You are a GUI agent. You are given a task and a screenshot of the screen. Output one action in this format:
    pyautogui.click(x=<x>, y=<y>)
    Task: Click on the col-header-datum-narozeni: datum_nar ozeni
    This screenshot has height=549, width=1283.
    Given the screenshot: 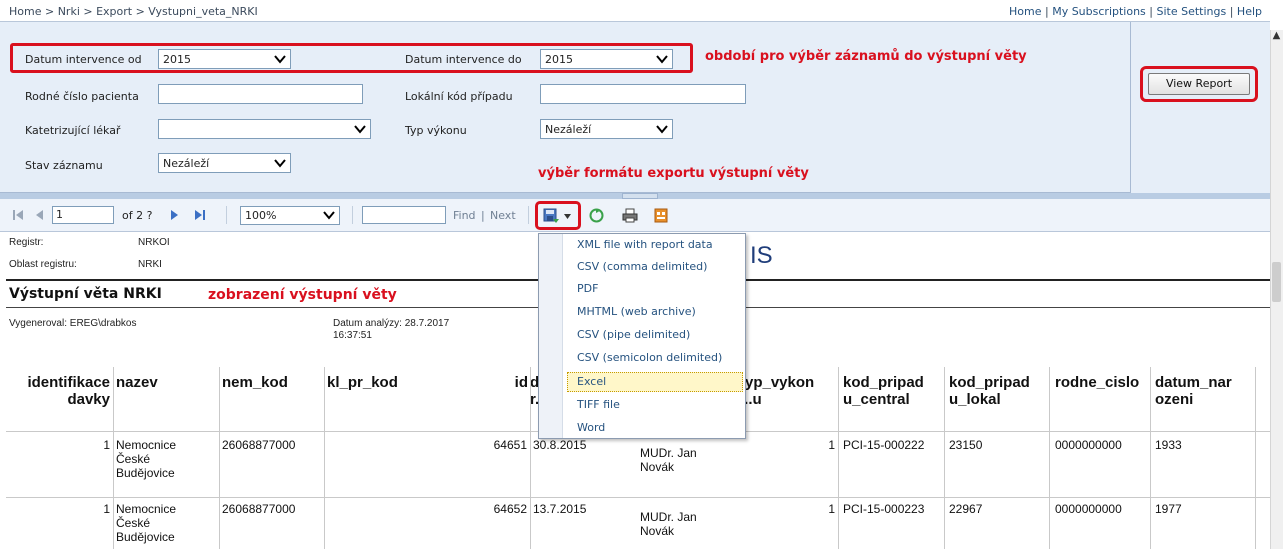 What is the action you would take?
    pyautogui.click(x=1193, y=391)
    